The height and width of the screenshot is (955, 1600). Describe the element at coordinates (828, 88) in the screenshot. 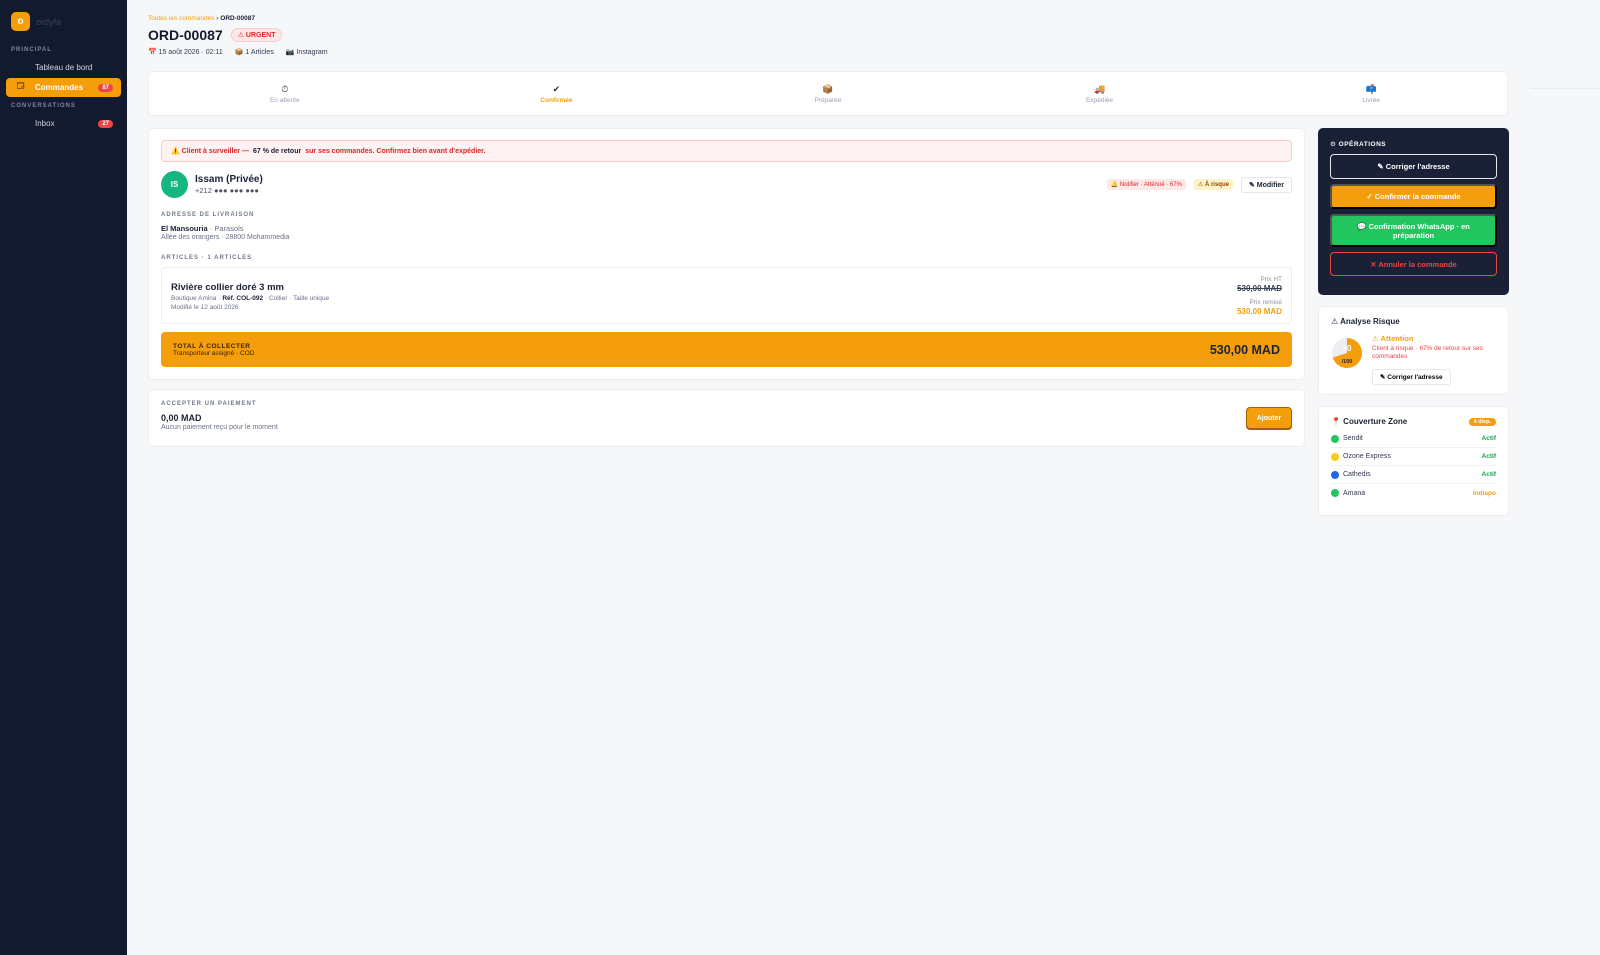

I see `package-icon: 📦` at that location.